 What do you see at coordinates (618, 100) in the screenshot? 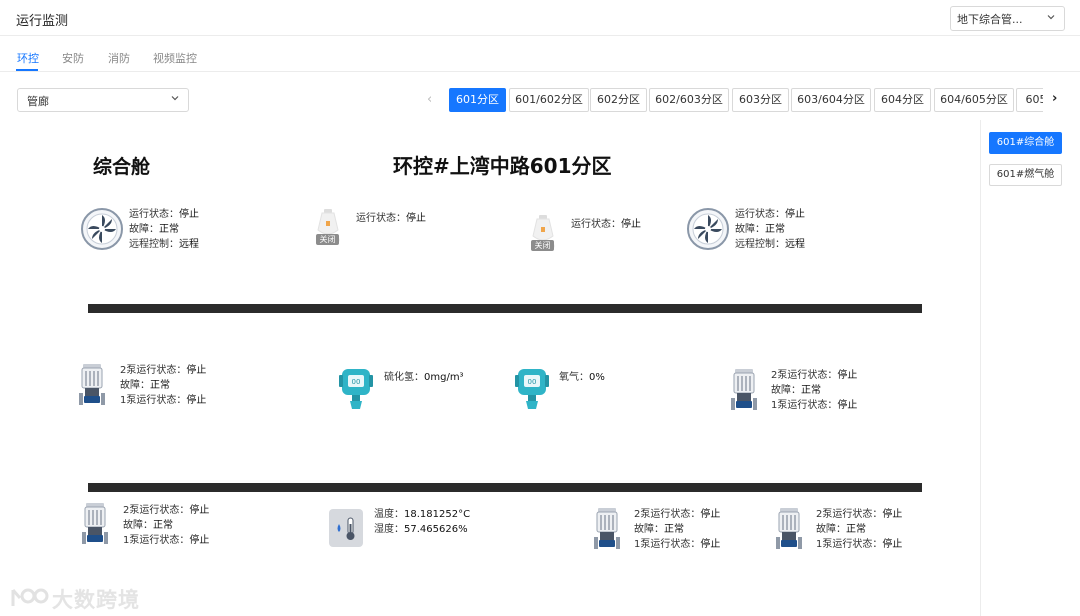
I see `zone-tab: 602分区` at bounding box center [618, 100].